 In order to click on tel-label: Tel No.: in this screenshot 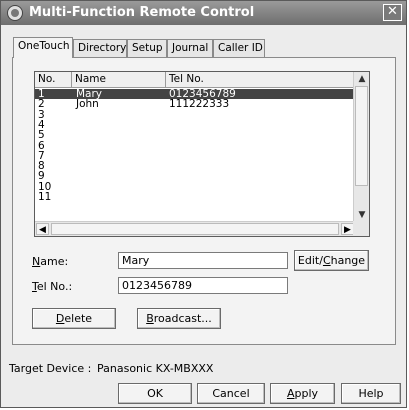, I will do `click(52, 286)`.